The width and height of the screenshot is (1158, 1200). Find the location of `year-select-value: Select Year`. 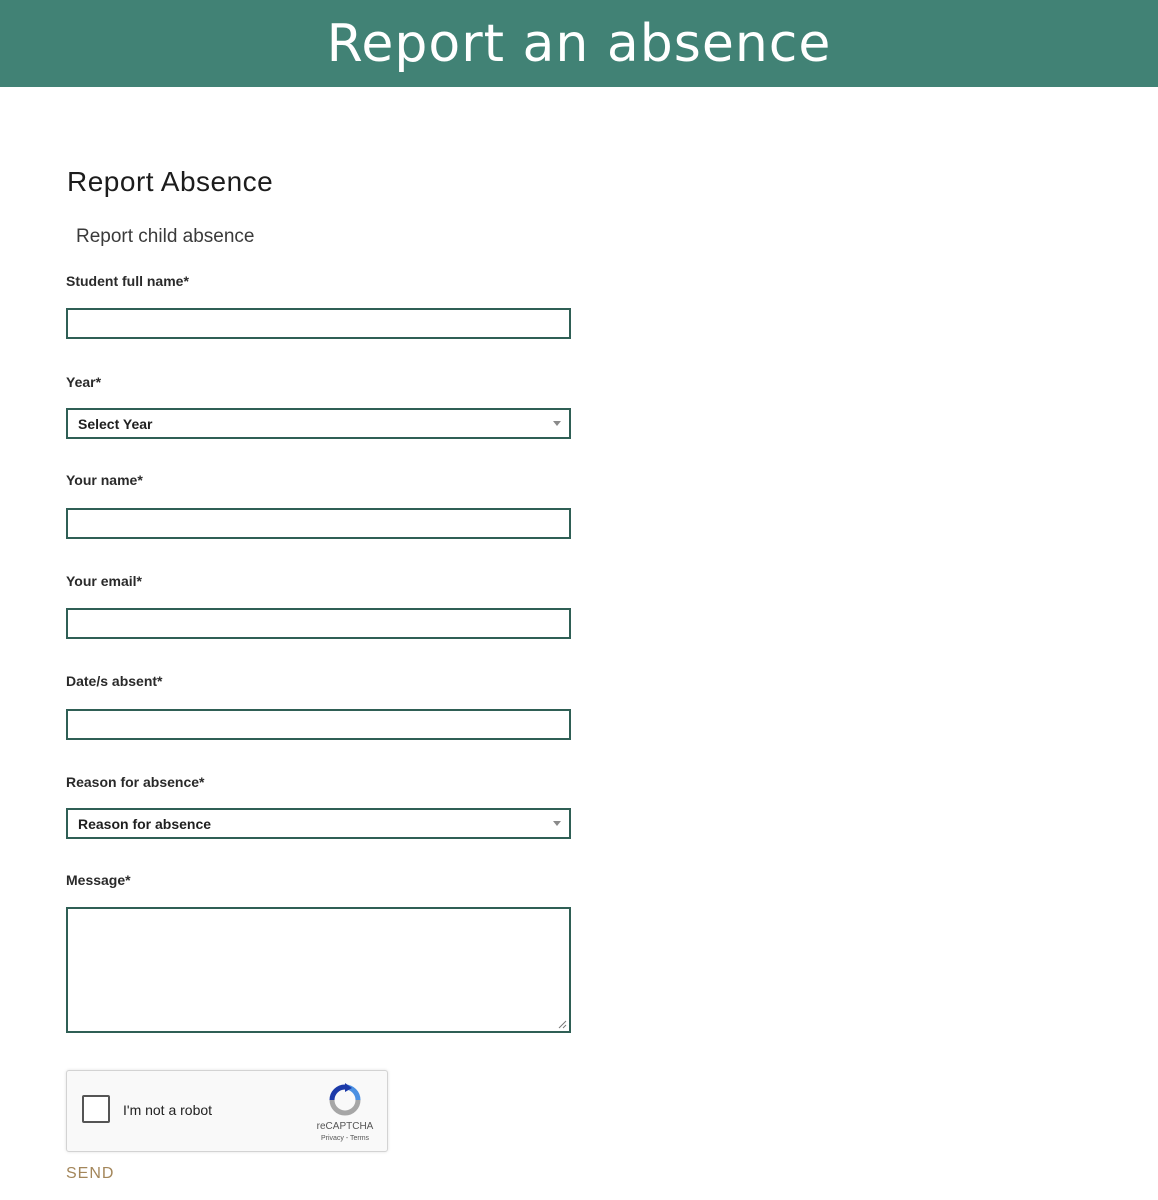

year-select-value: Select Year is located at coordinates (115, 423).